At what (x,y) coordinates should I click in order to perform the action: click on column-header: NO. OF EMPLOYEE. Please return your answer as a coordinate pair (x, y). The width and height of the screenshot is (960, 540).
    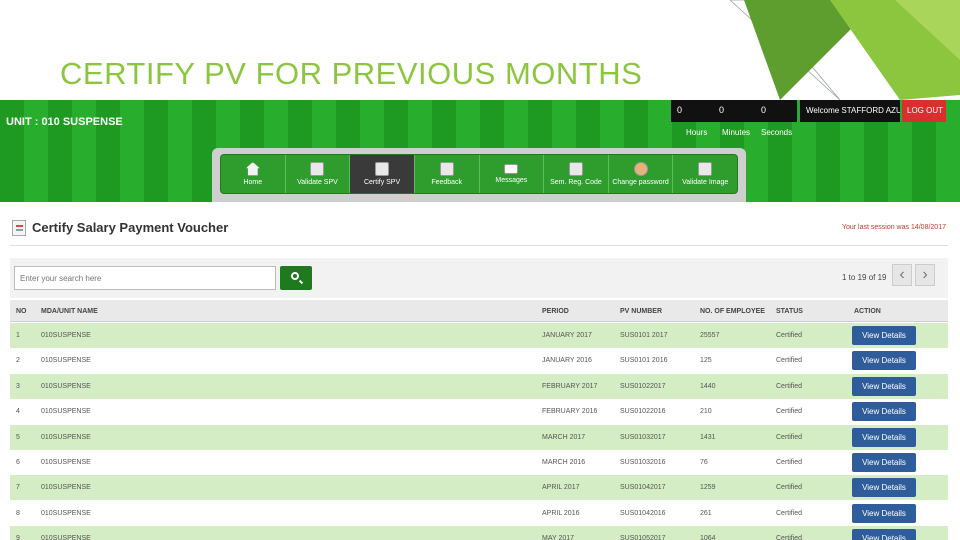
    Looking at the image, I should click on (732, 311).